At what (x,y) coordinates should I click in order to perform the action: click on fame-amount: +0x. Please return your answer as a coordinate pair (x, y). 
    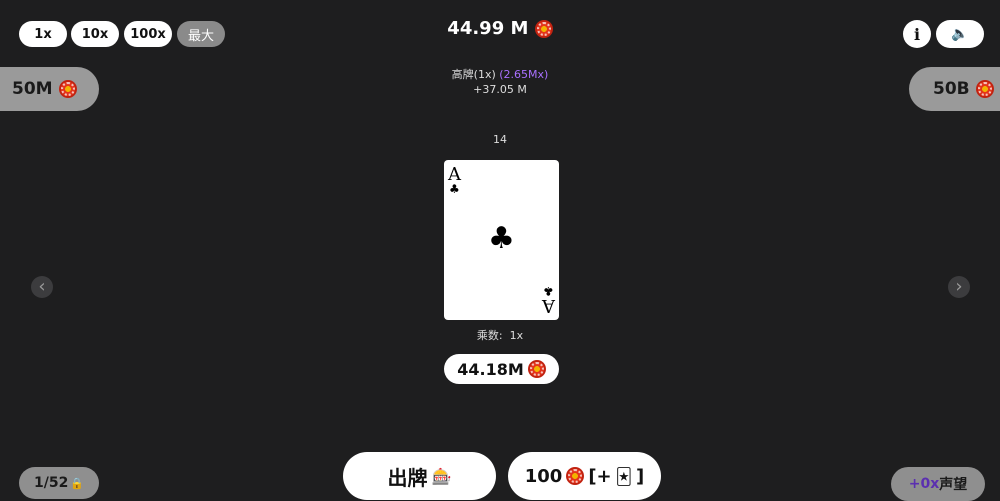
    Looking at the image, I should click on (924, 484).